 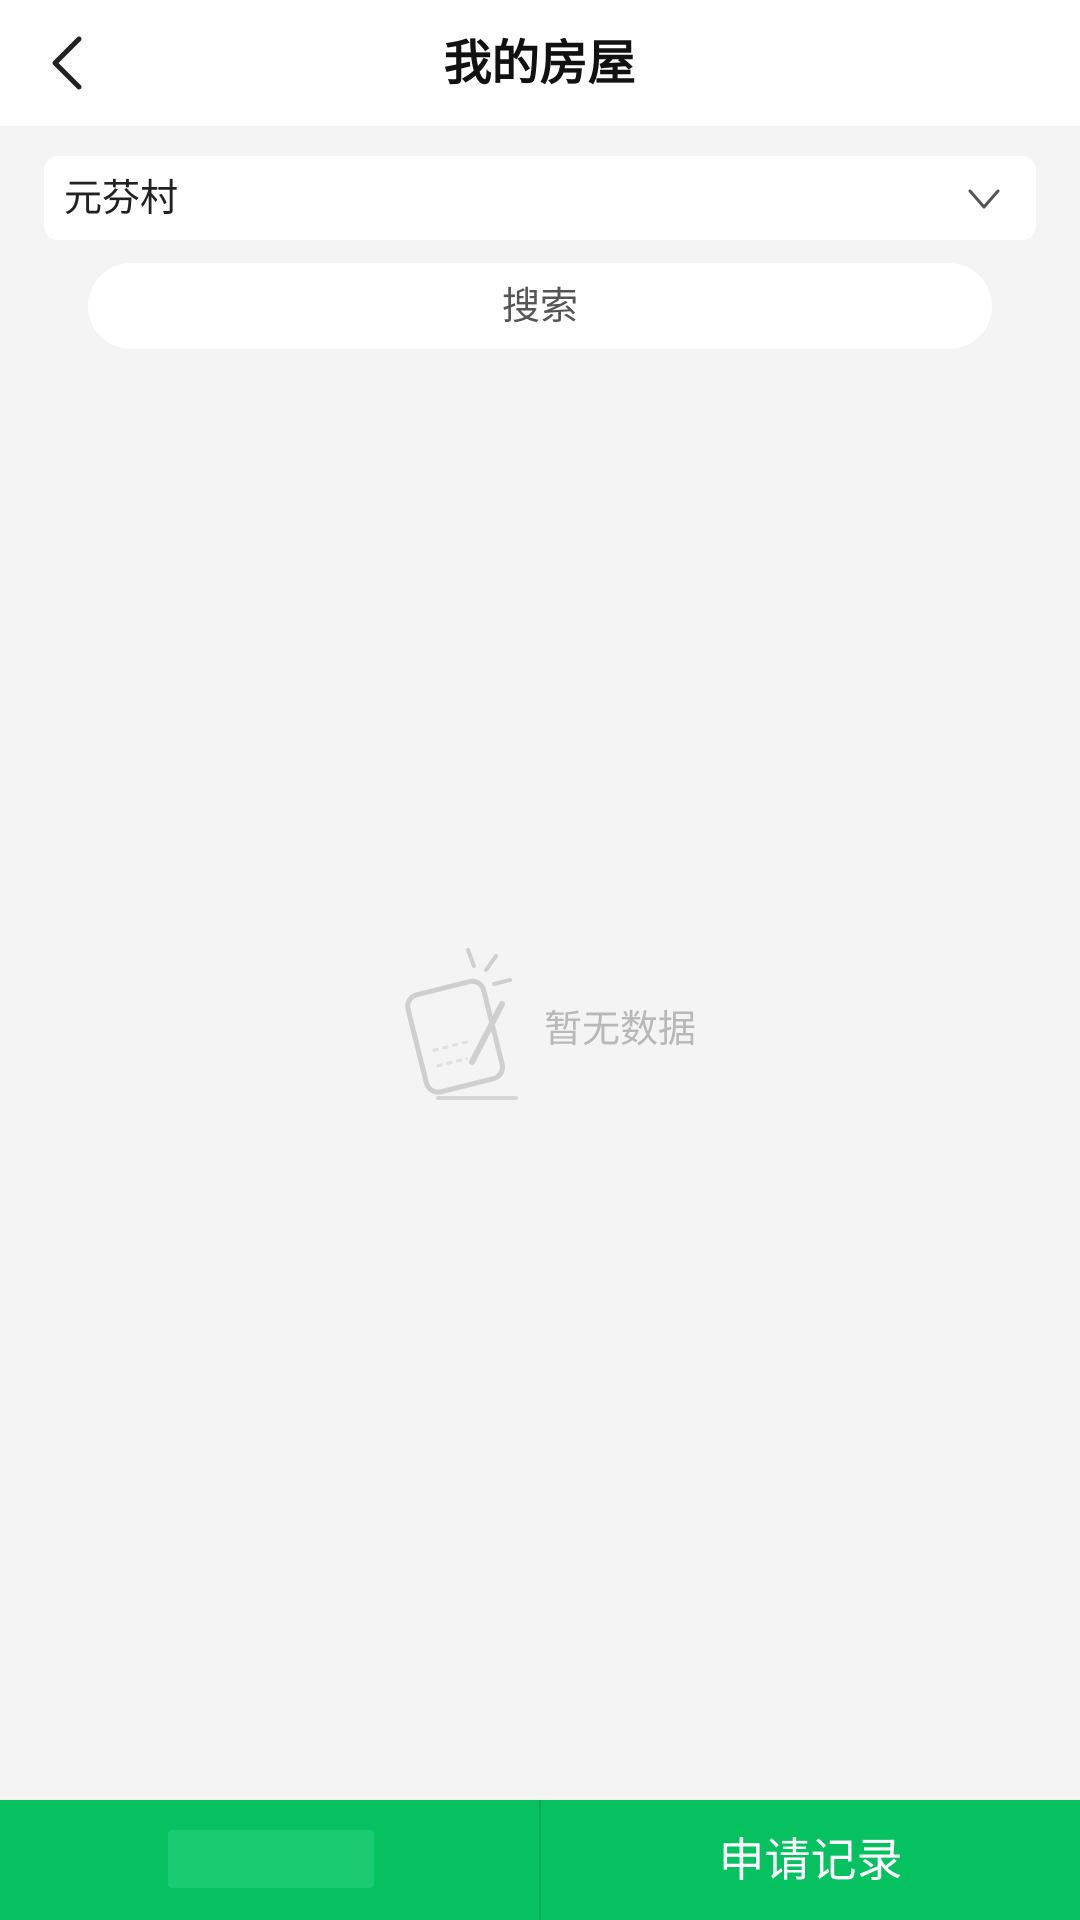 What do you see at coordinates (810, 1860) in the screenshot?
I see `application-records-button: 申请记录` at bounding box center [810, 1860].